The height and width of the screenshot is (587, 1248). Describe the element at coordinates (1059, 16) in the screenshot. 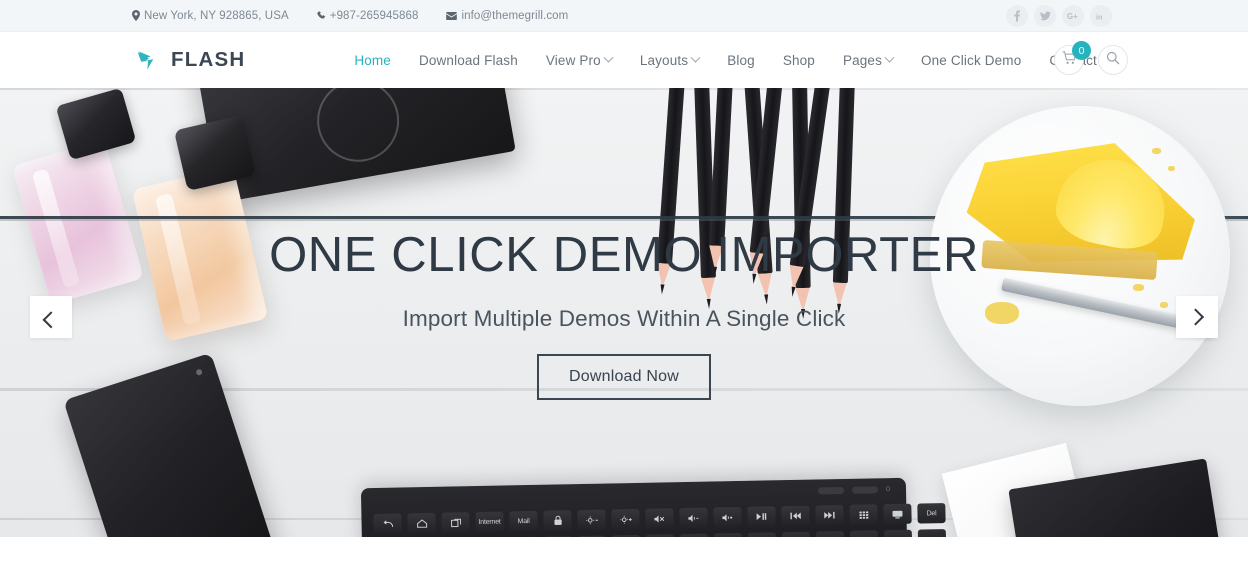

I see `social-links: G+ in` at that location.